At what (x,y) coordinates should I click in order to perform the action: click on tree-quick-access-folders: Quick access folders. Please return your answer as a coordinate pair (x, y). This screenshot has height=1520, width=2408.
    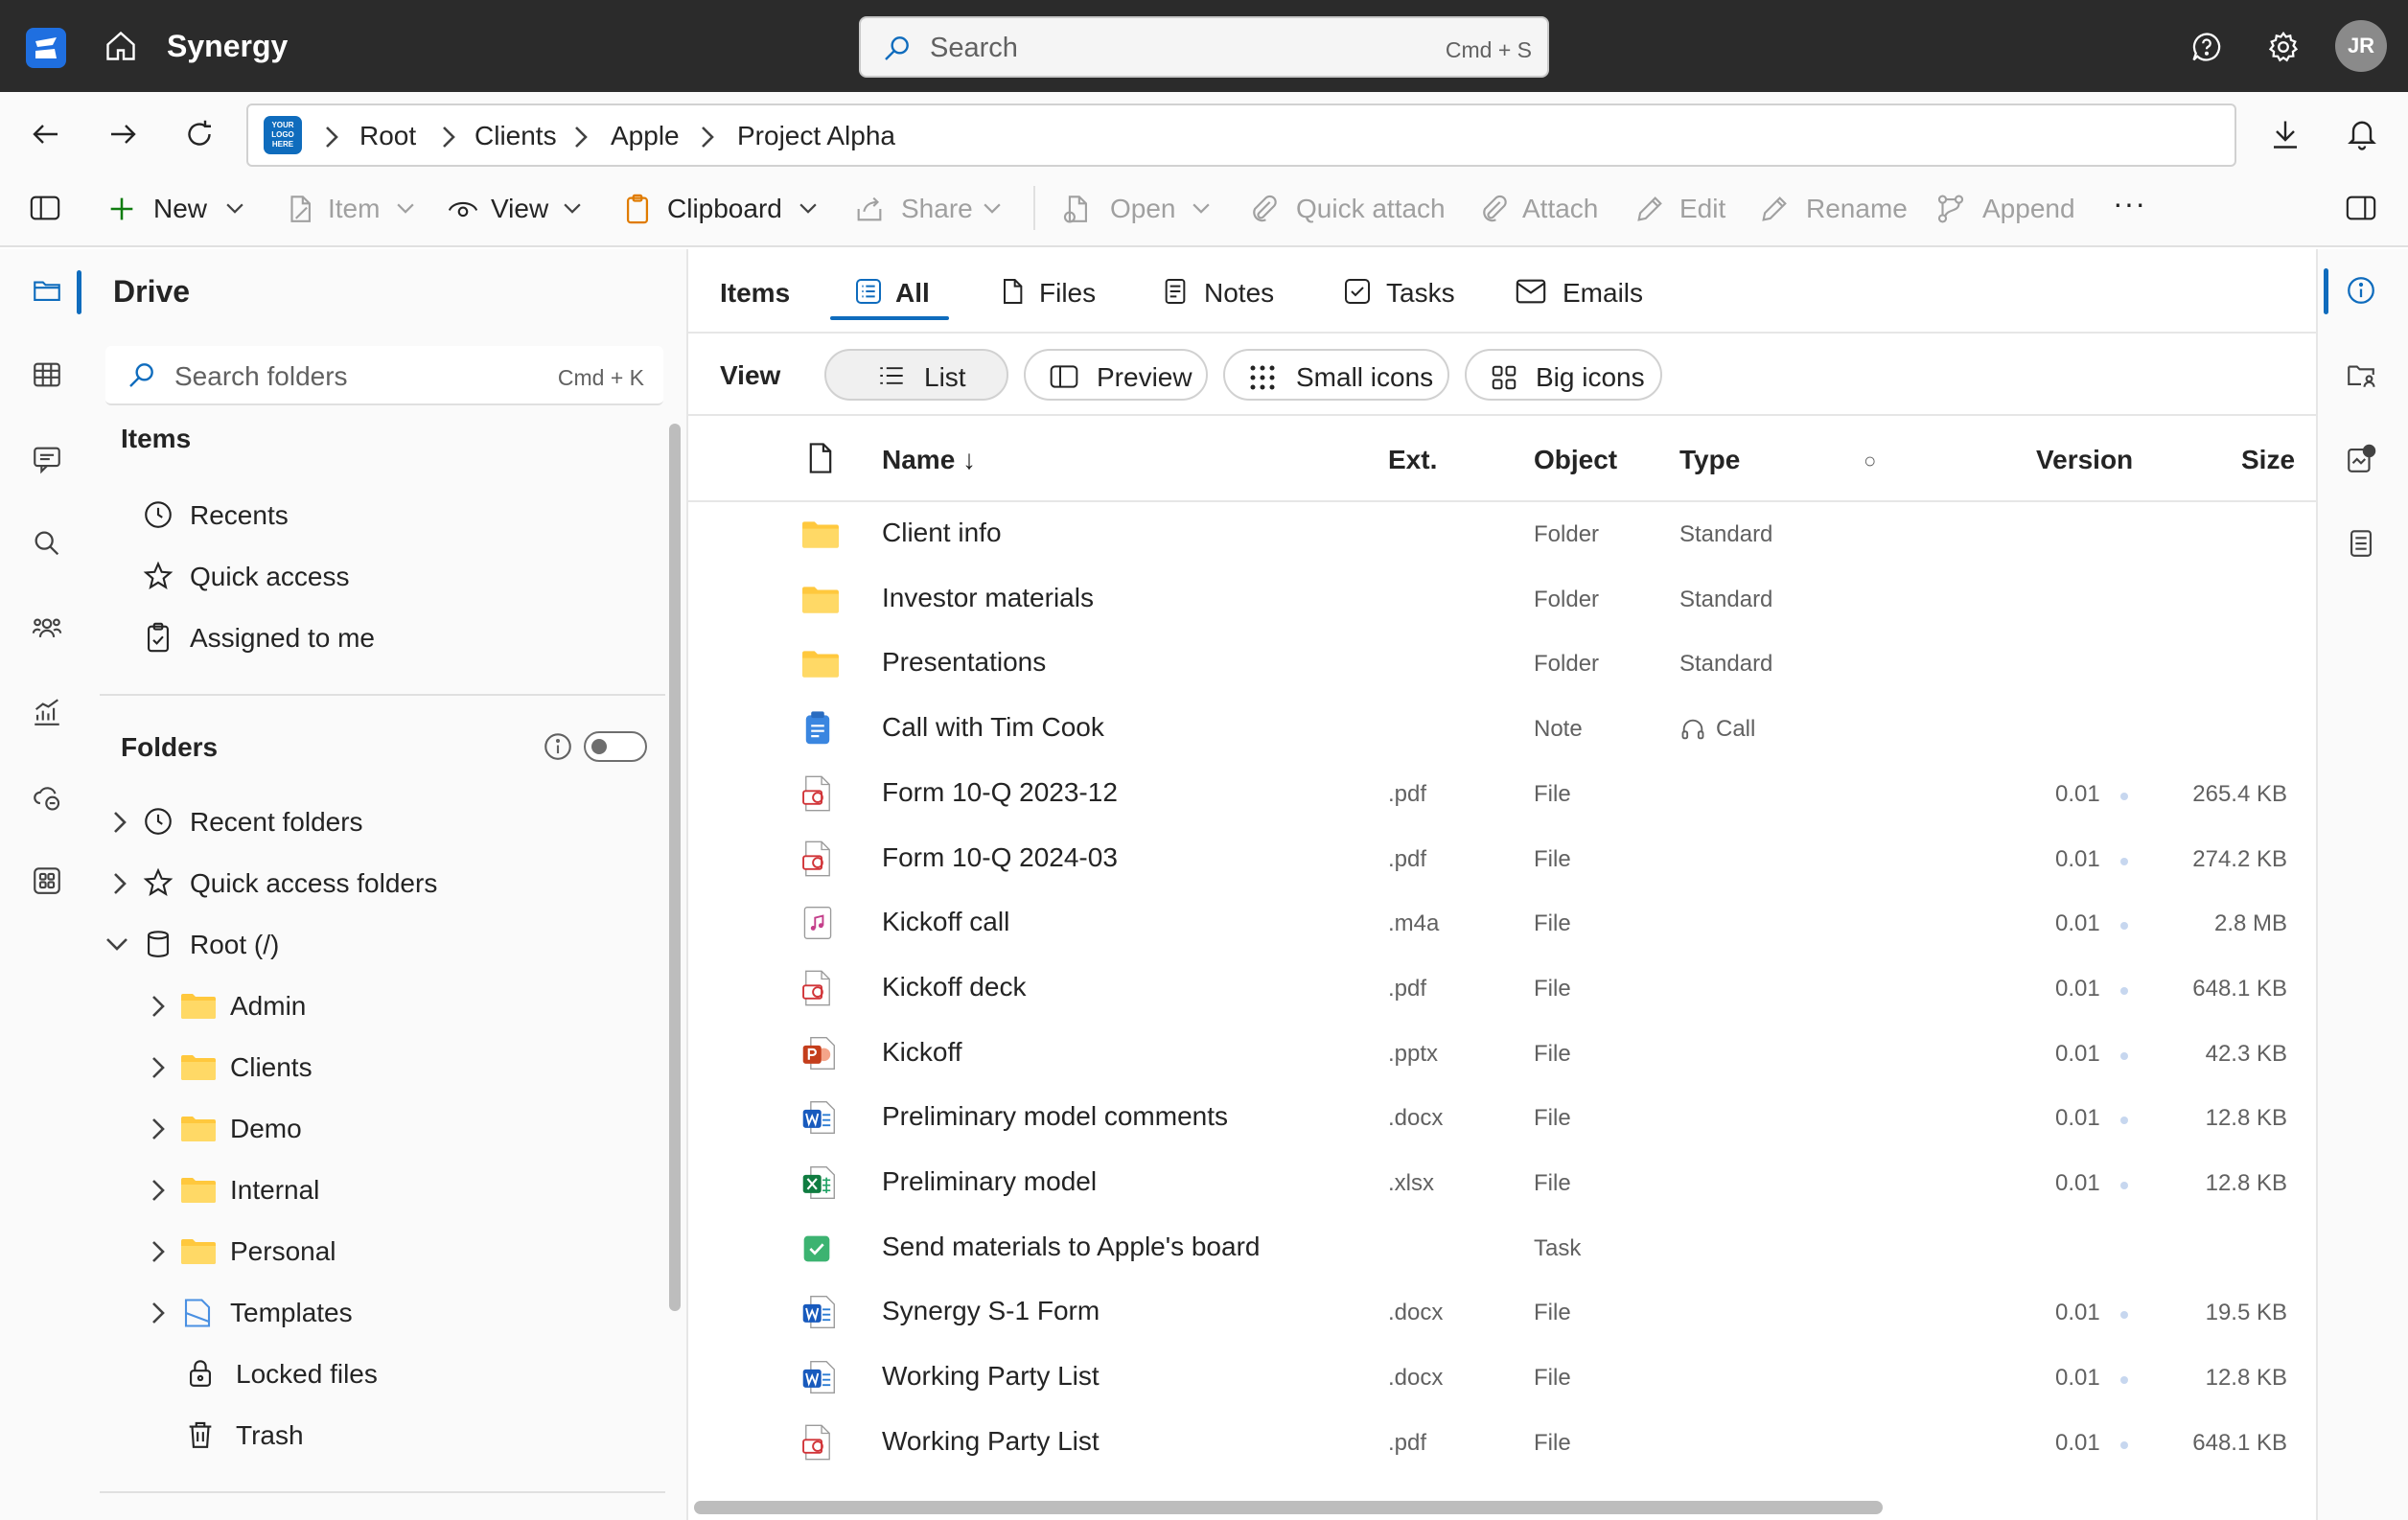
    Looking at the image, I should click on (362, 884).